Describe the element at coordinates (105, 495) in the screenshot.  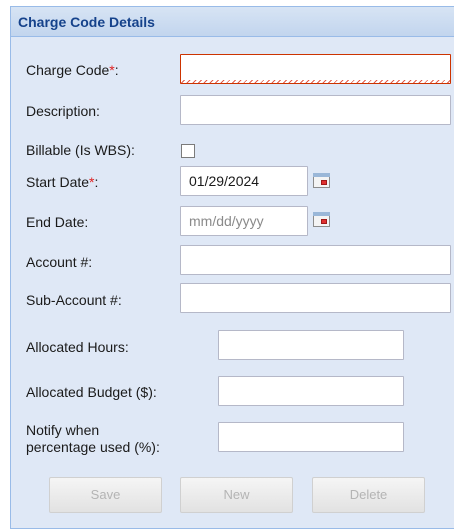
I see `save-button: Save` at that location.